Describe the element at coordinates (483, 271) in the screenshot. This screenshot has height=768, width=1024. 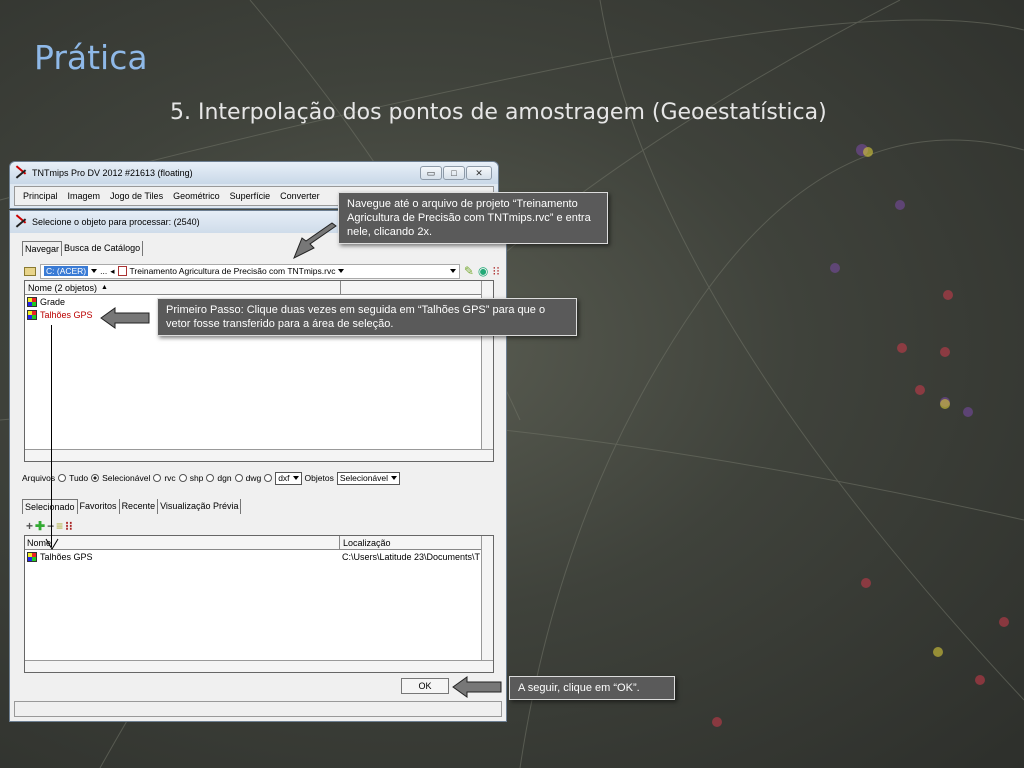
I see `globe-icon: ◉` at that location.